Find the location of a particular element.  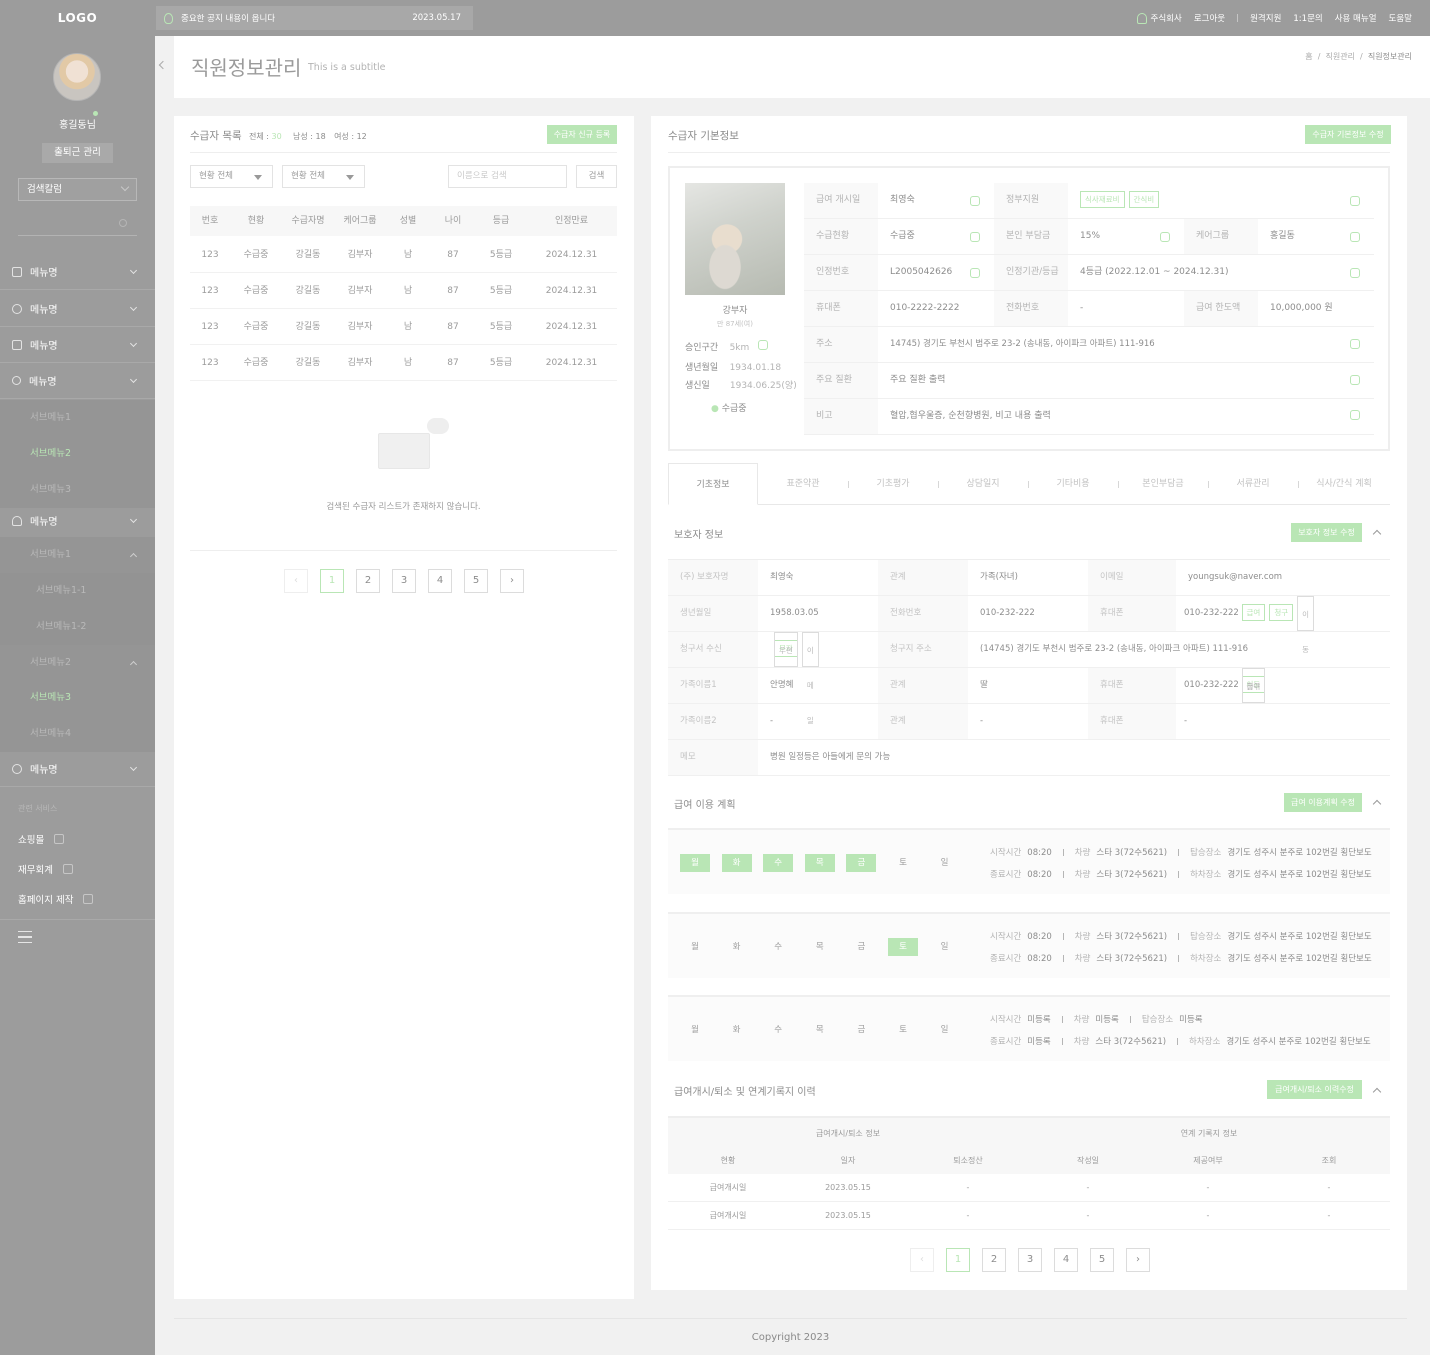

sidebar-menu-1: 메뉴명 is located at coordinates (77, 272).